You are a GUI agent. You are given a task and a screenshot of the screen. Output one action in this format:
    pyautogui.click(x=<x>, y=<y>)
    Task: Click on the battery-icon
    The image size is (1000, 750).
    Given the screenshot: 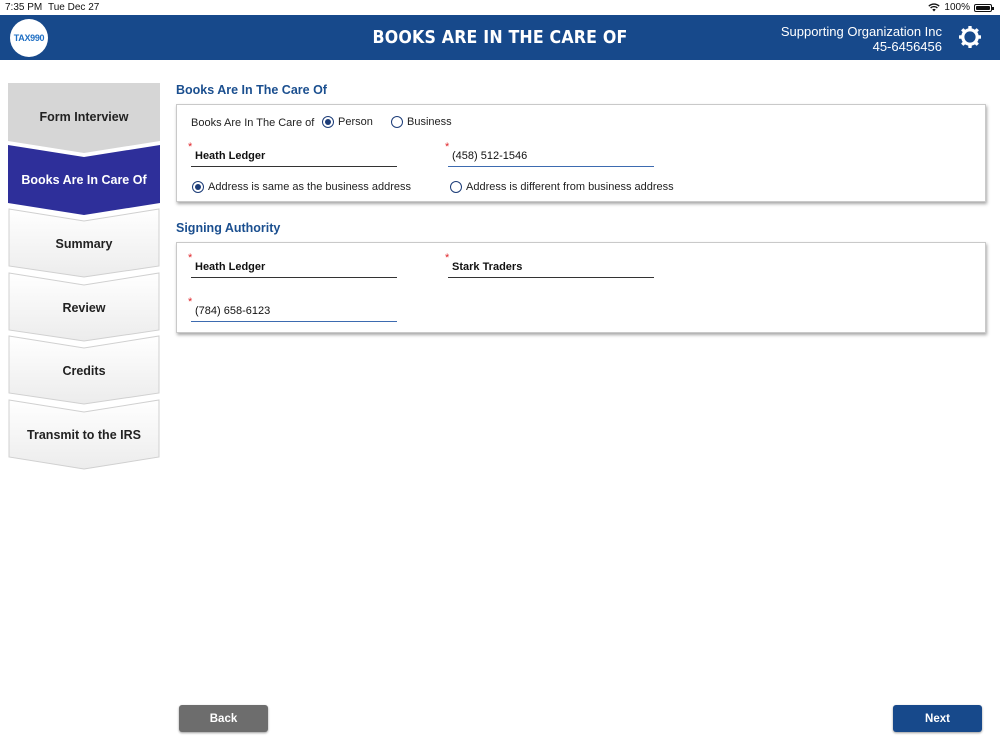 What is the action you would take?
    pyautogui.click(x=984, y=7)
    